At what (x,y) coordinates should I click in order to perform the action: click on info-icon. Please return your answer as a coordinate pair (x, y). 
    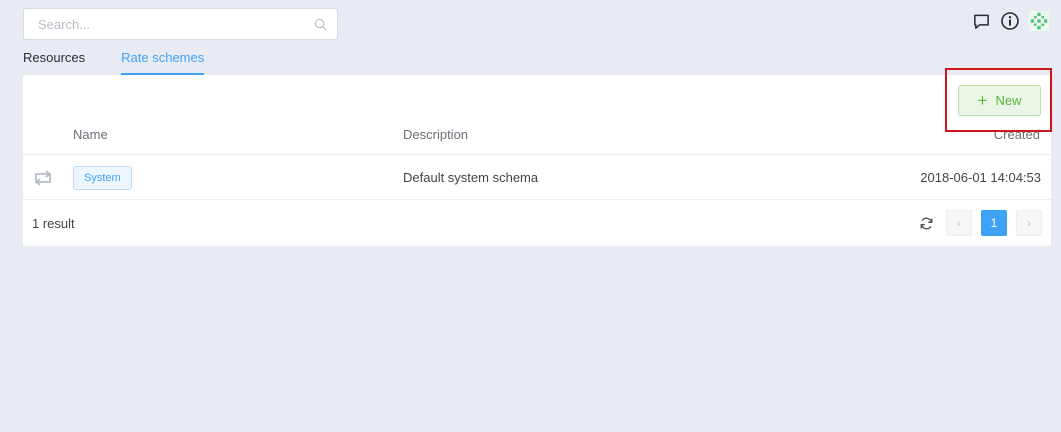
    Looking at the image, I should click on (1010, 21).